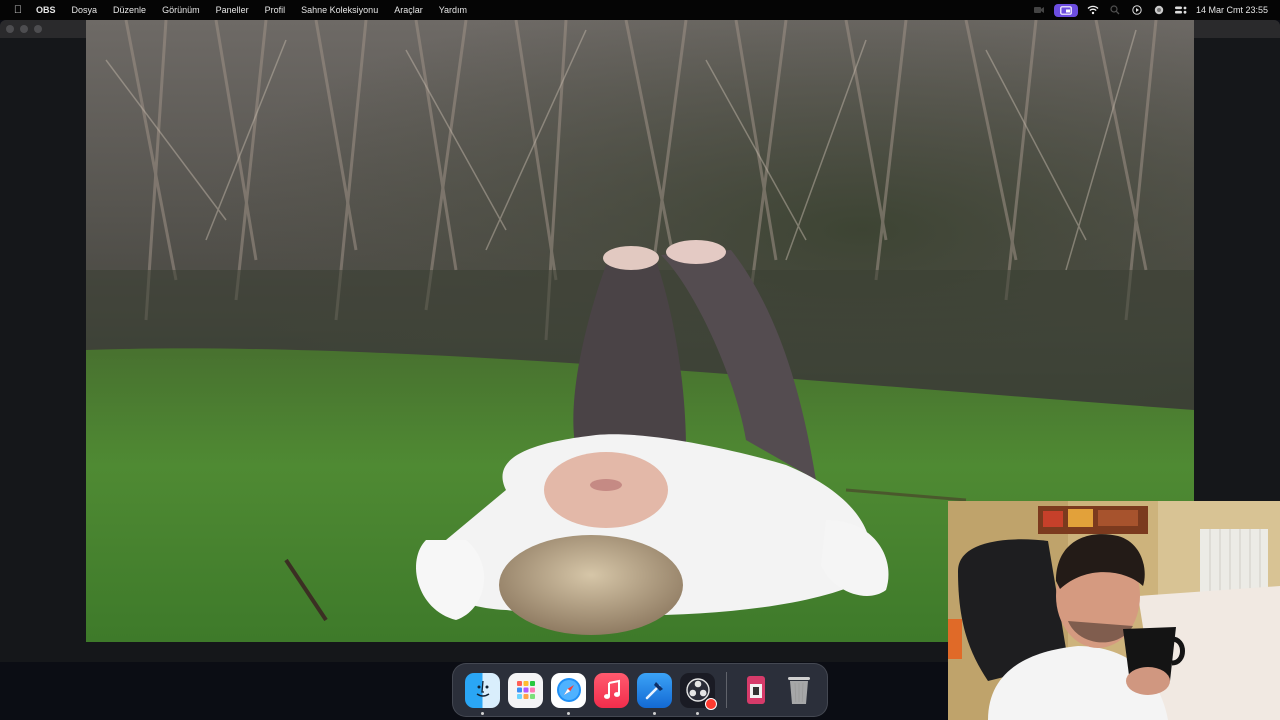  Describe the element at coordinates (1065, 10) in the screenshot. I see `screen-share-icon` at that location.